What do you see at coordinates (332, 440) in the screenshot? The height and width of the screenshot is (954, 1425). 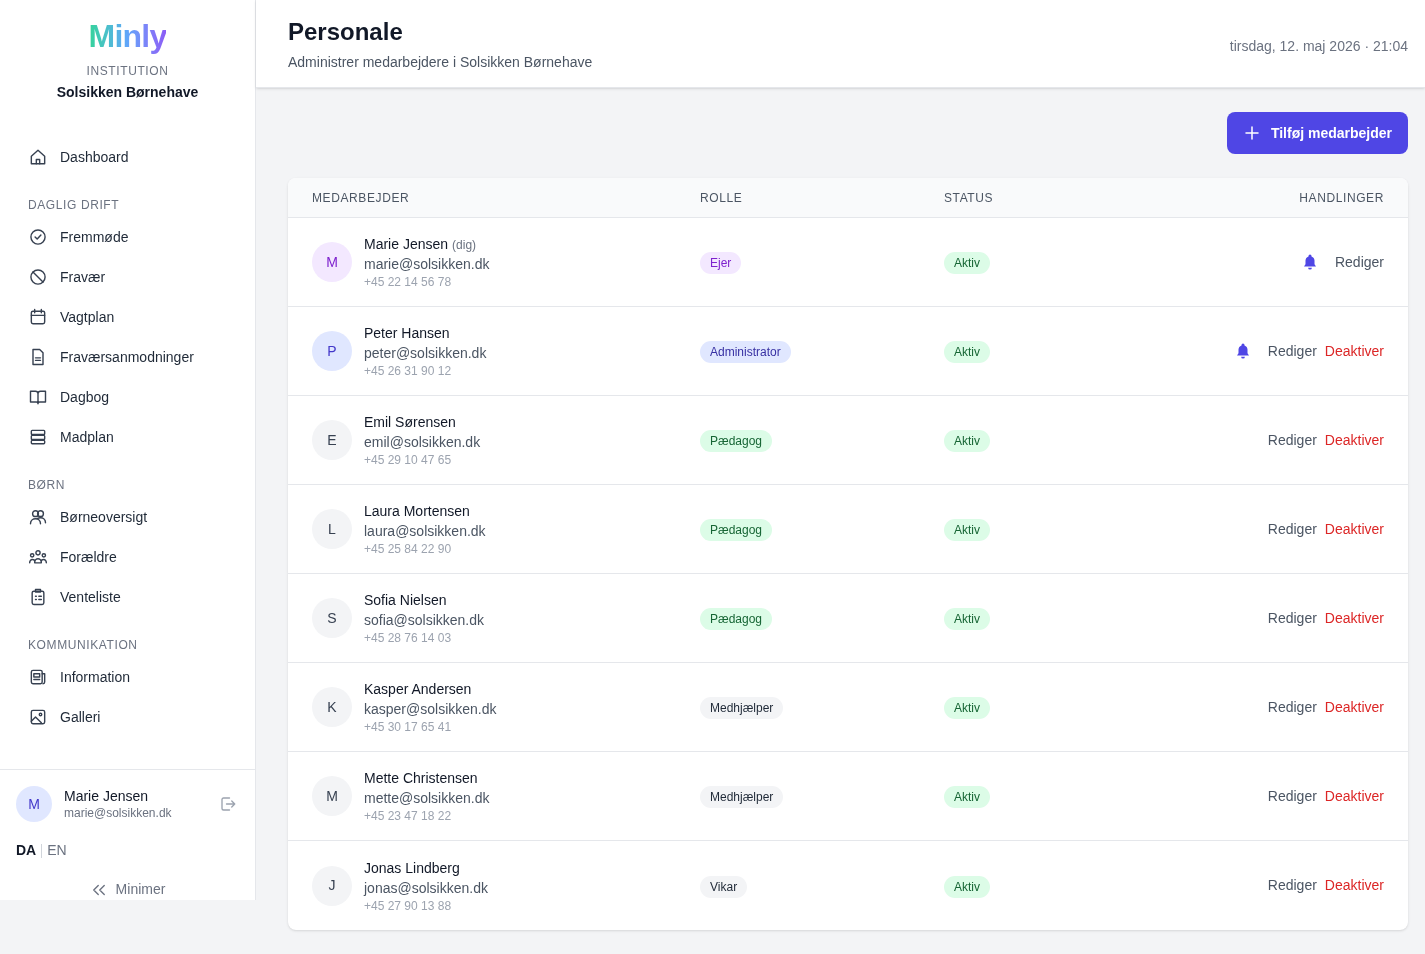 I see `avatar: E` at bounding box center [332, 440].